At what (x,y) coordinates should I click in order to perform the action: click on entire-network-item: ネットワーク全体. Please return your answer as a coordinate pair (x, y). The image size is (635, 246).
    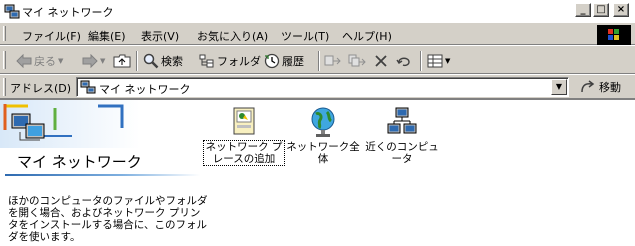
    Looking at the image, I should click on (323, 135).